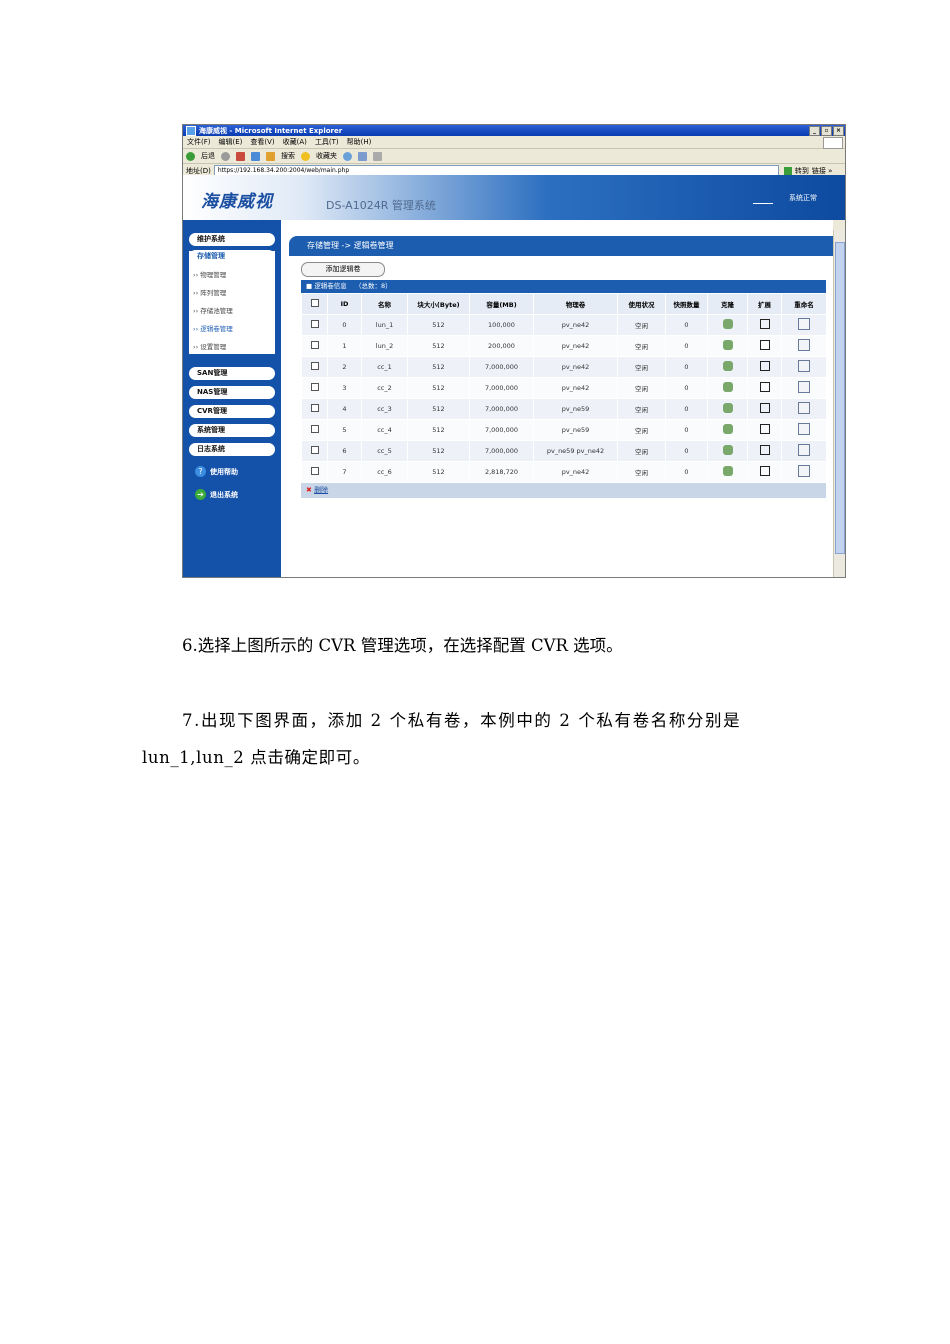 Image resolution: width=950 pixels, height=1344 pixels. What do you see at coordinates (283, 170) in the screenshot?
I see `address-value: https://192.168.34.200:2004/web/main.php` at bounding box center [283, 170].